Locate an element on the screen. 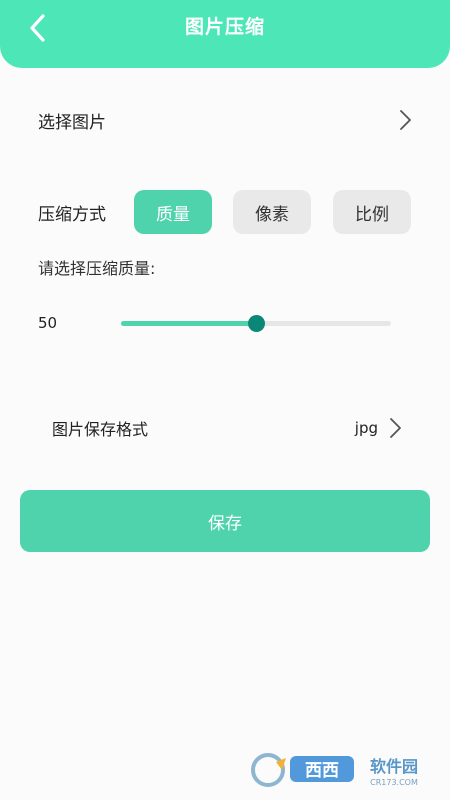 This screenshot has height=800, width=450. app-header: 图片压缩 is located at coordinates (225, 34).